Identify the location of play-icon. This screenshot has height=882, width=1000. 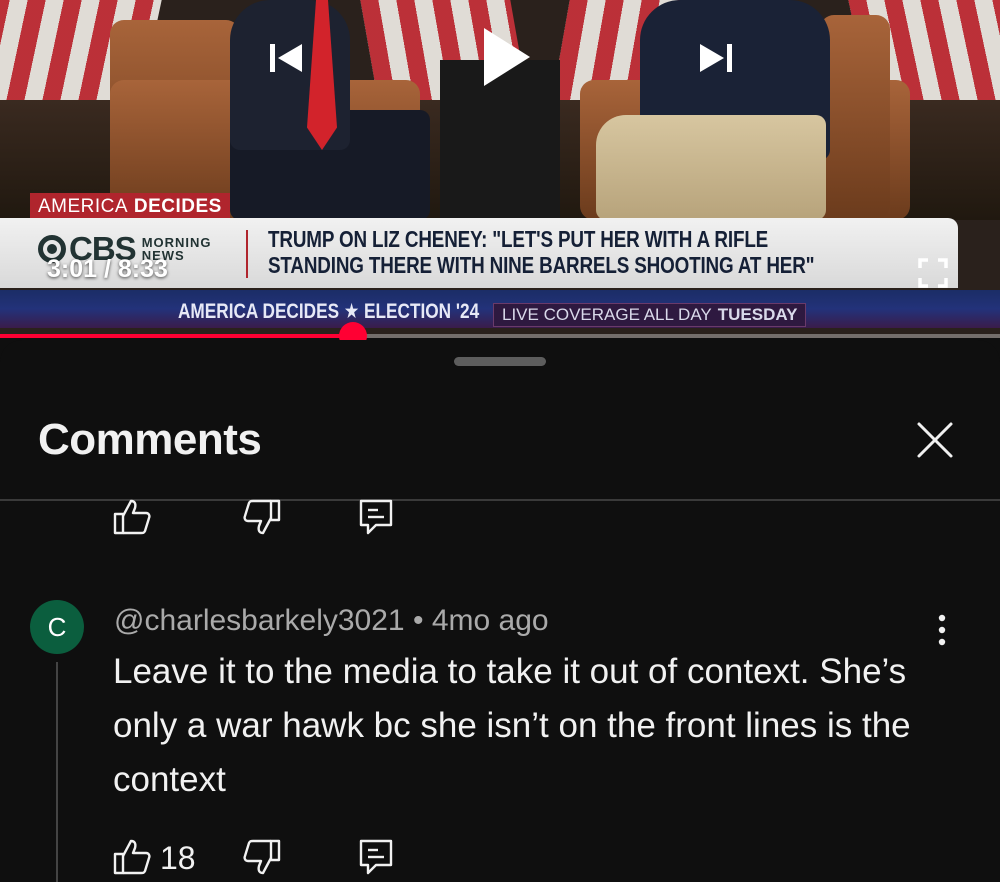
(507, 57).